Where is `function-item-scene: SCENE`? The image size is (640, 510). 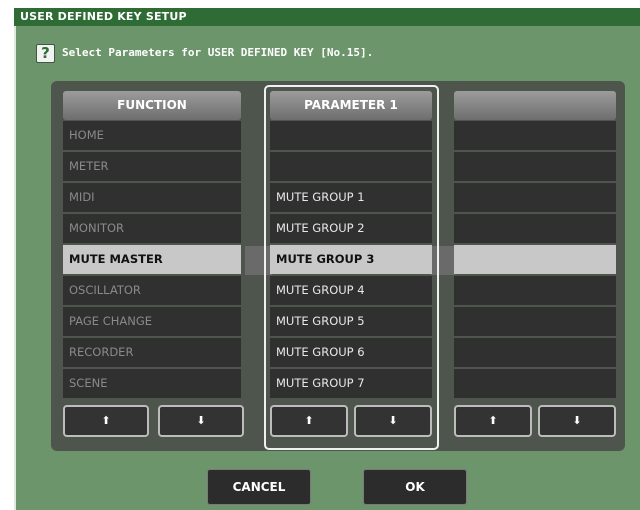
function-item-scene: SCENE is located at coordinates (152, 383).